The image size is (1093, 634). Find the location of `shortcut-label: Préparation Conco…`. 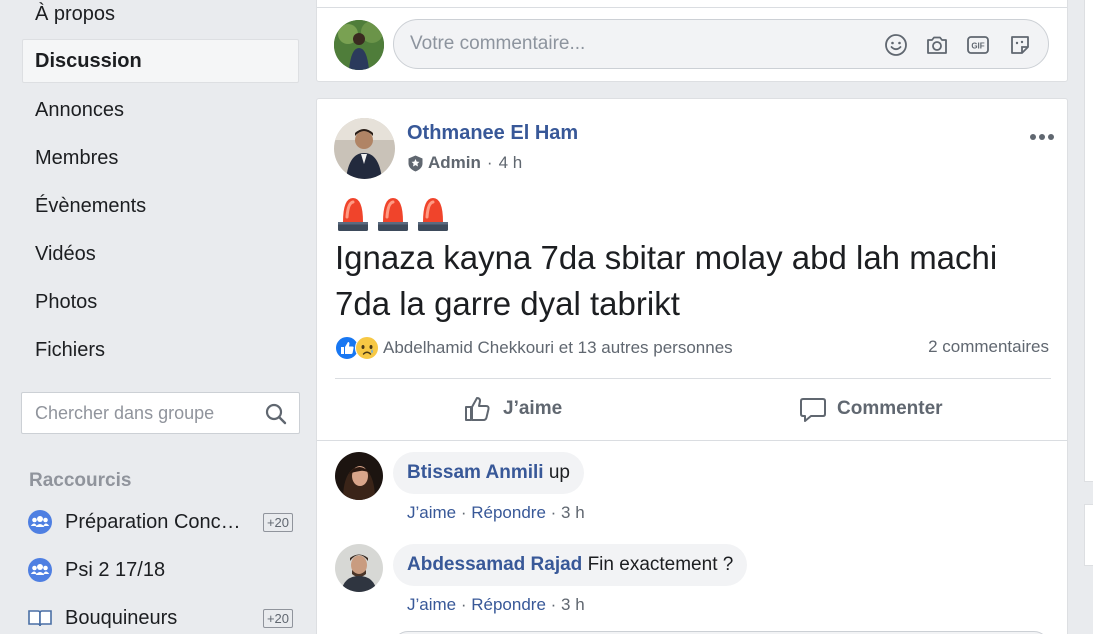

shortcut-label: Préparation Conco… is located at coordinates (158, 522).